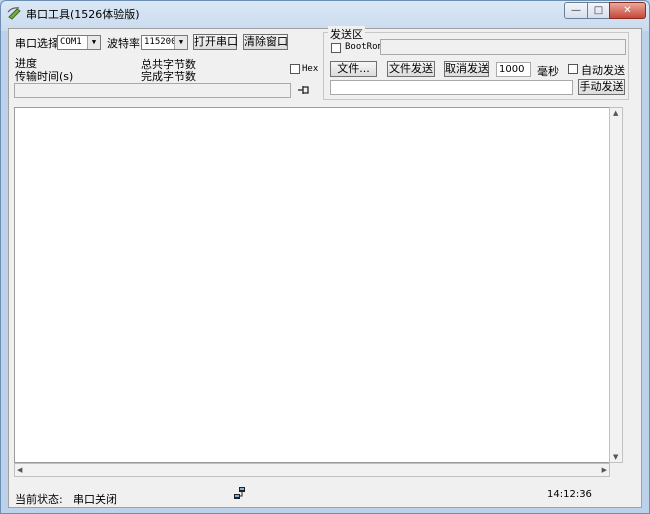 The width and height of the screenshot is (650, 514). I want to click on status-clock: 14:12:36, so click(569, 494).